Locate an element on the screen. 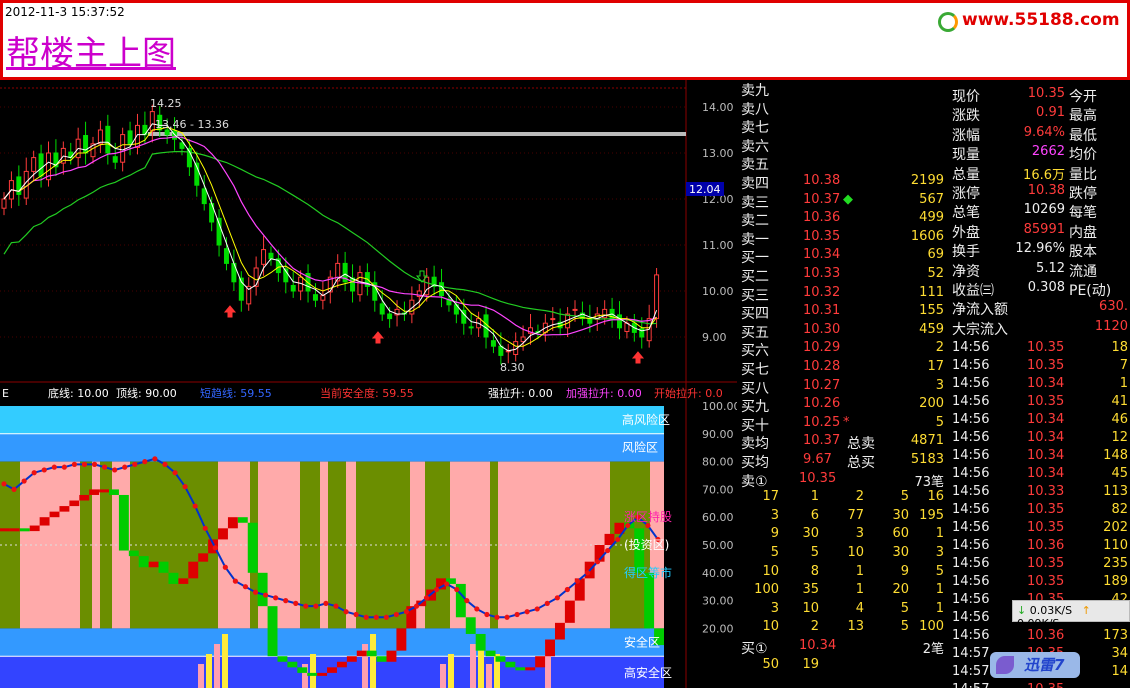  oscillator-axis-tick: 90.00 is located at coordinates (718, 434).